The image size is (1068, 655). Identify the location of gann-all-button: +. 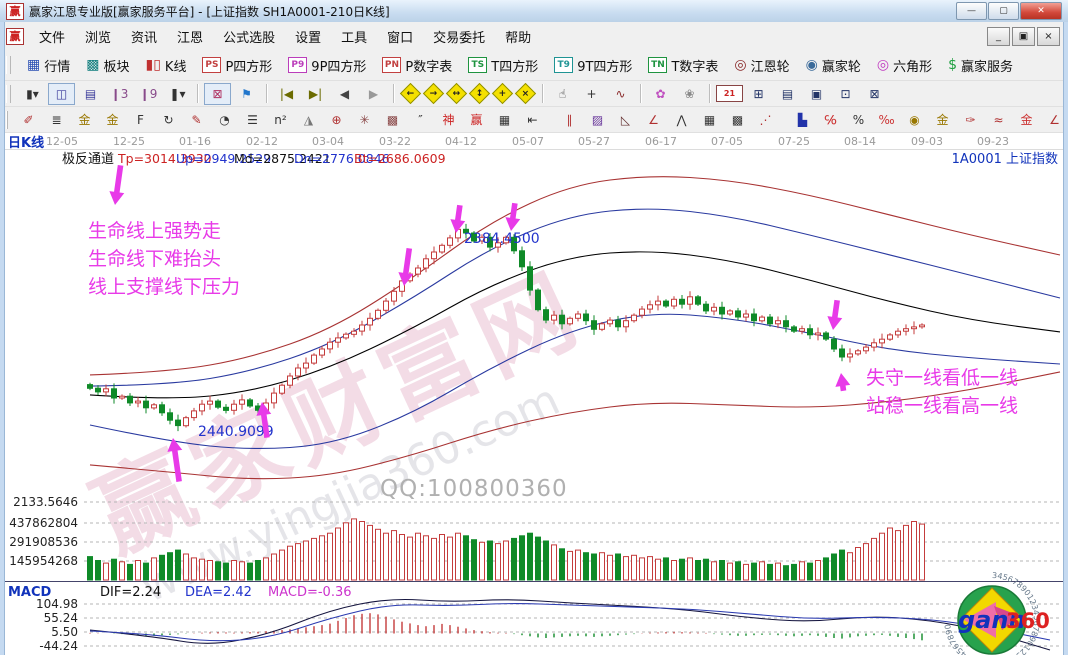
(502, 93).